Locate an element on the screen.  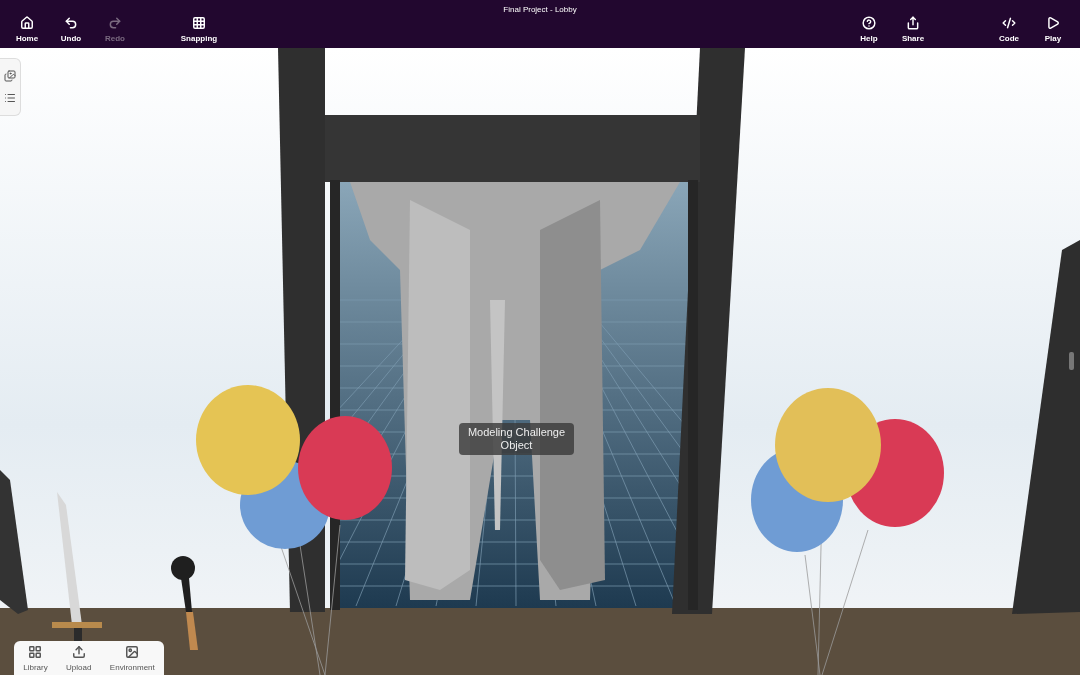
snapping-button: Snapping is located at coordinates (199, 30).